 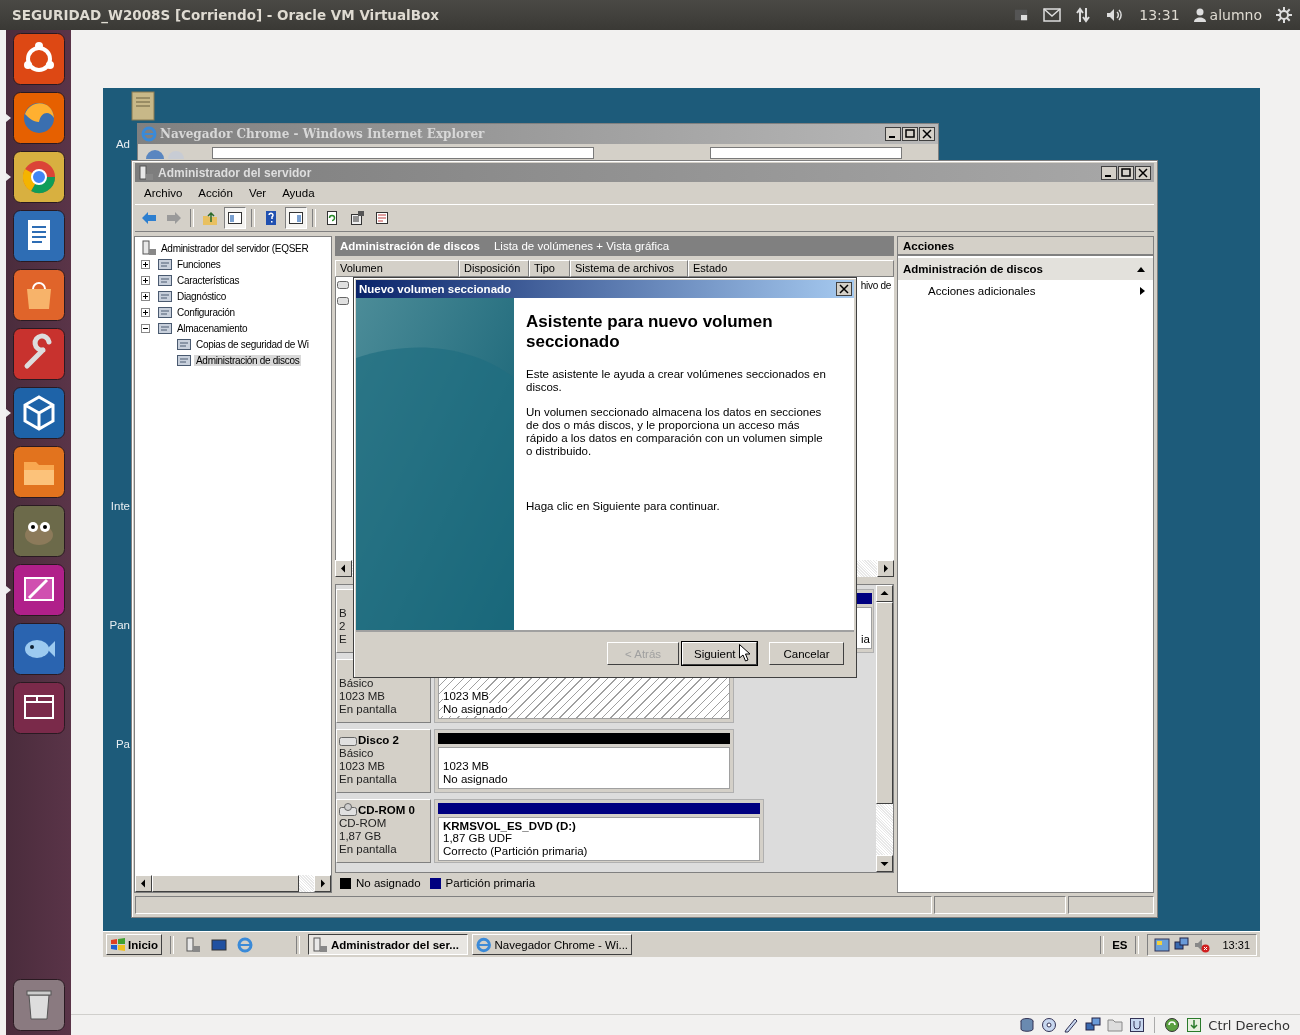 I want to click on monitor-icon, so click(x=219, y=944).